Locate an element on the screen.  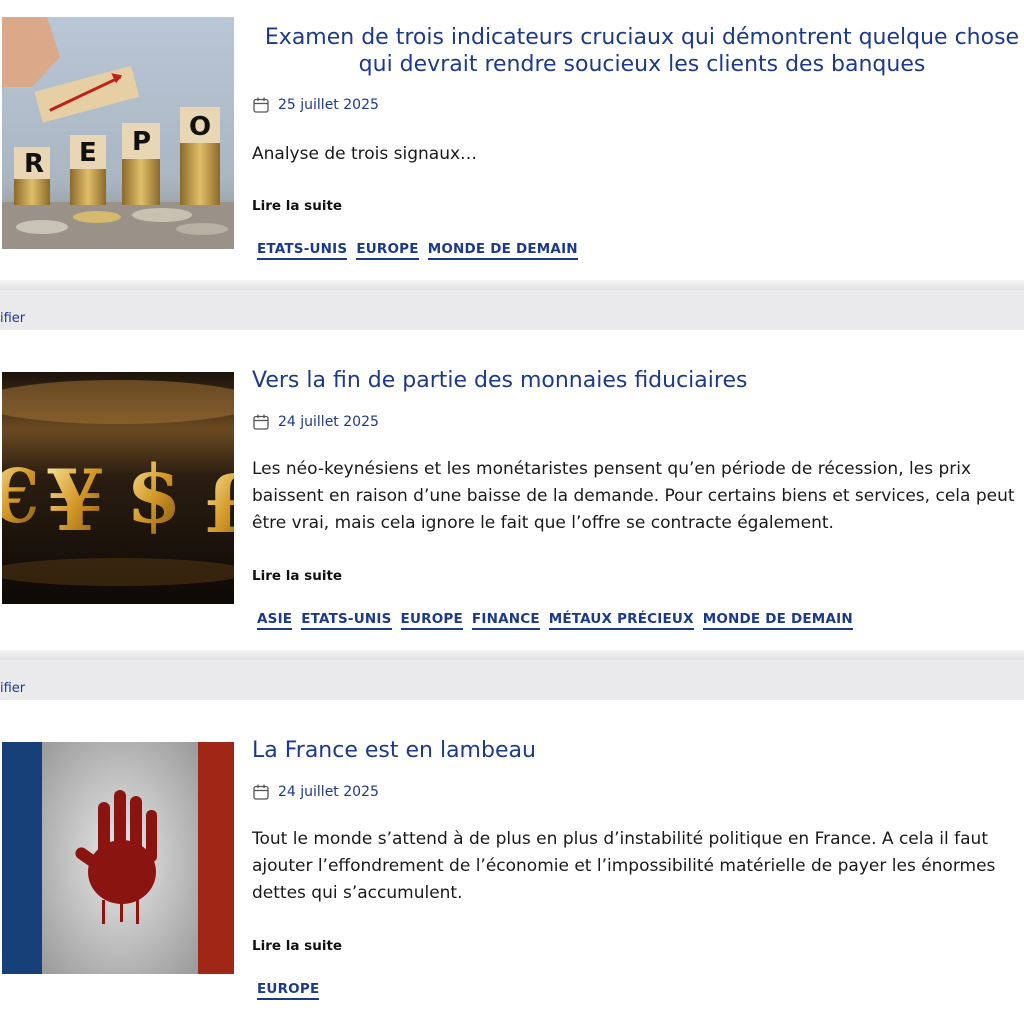
tag-link: FINANCE is located at coordinates (505, 620).